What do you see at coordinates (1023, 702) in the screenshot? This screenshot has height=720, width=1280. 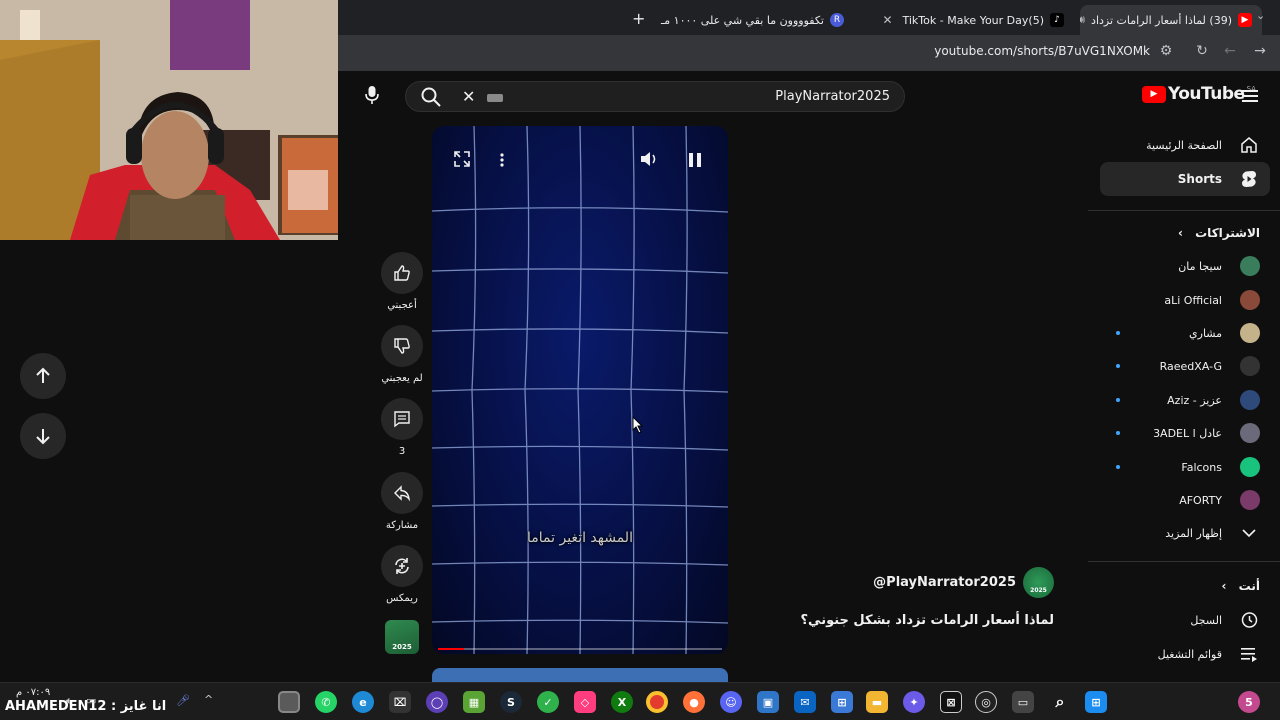 I see `task-view-icon: ▭` at bounding box center [1023, 702].